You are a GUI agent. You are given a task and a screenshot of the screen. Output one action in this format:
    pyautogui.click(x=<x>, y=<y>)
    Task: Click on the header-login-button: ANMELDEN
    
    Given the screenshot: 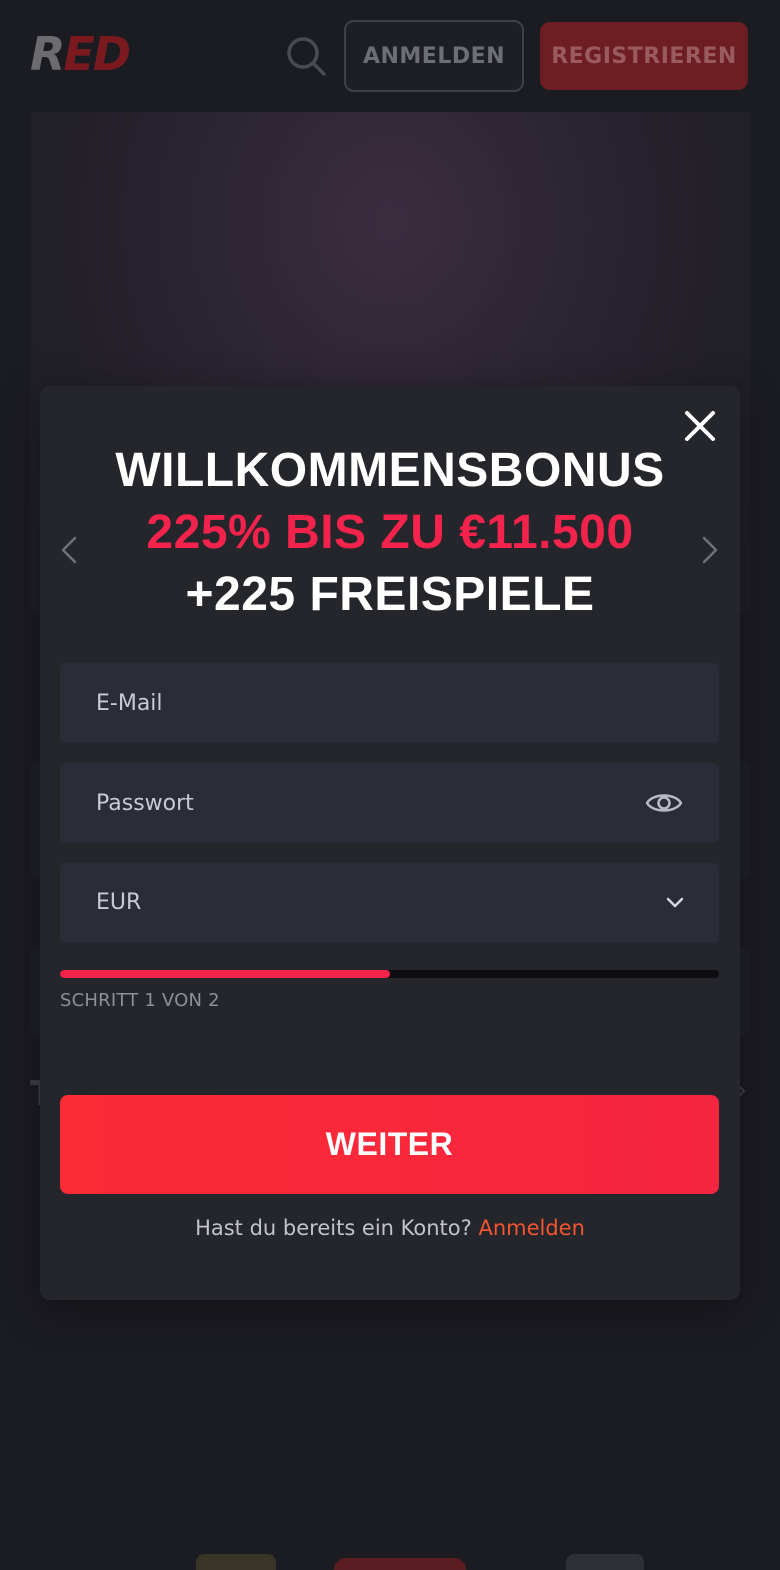 What is the action you would take?
    pyautogui.click(x=434, y=56)
    